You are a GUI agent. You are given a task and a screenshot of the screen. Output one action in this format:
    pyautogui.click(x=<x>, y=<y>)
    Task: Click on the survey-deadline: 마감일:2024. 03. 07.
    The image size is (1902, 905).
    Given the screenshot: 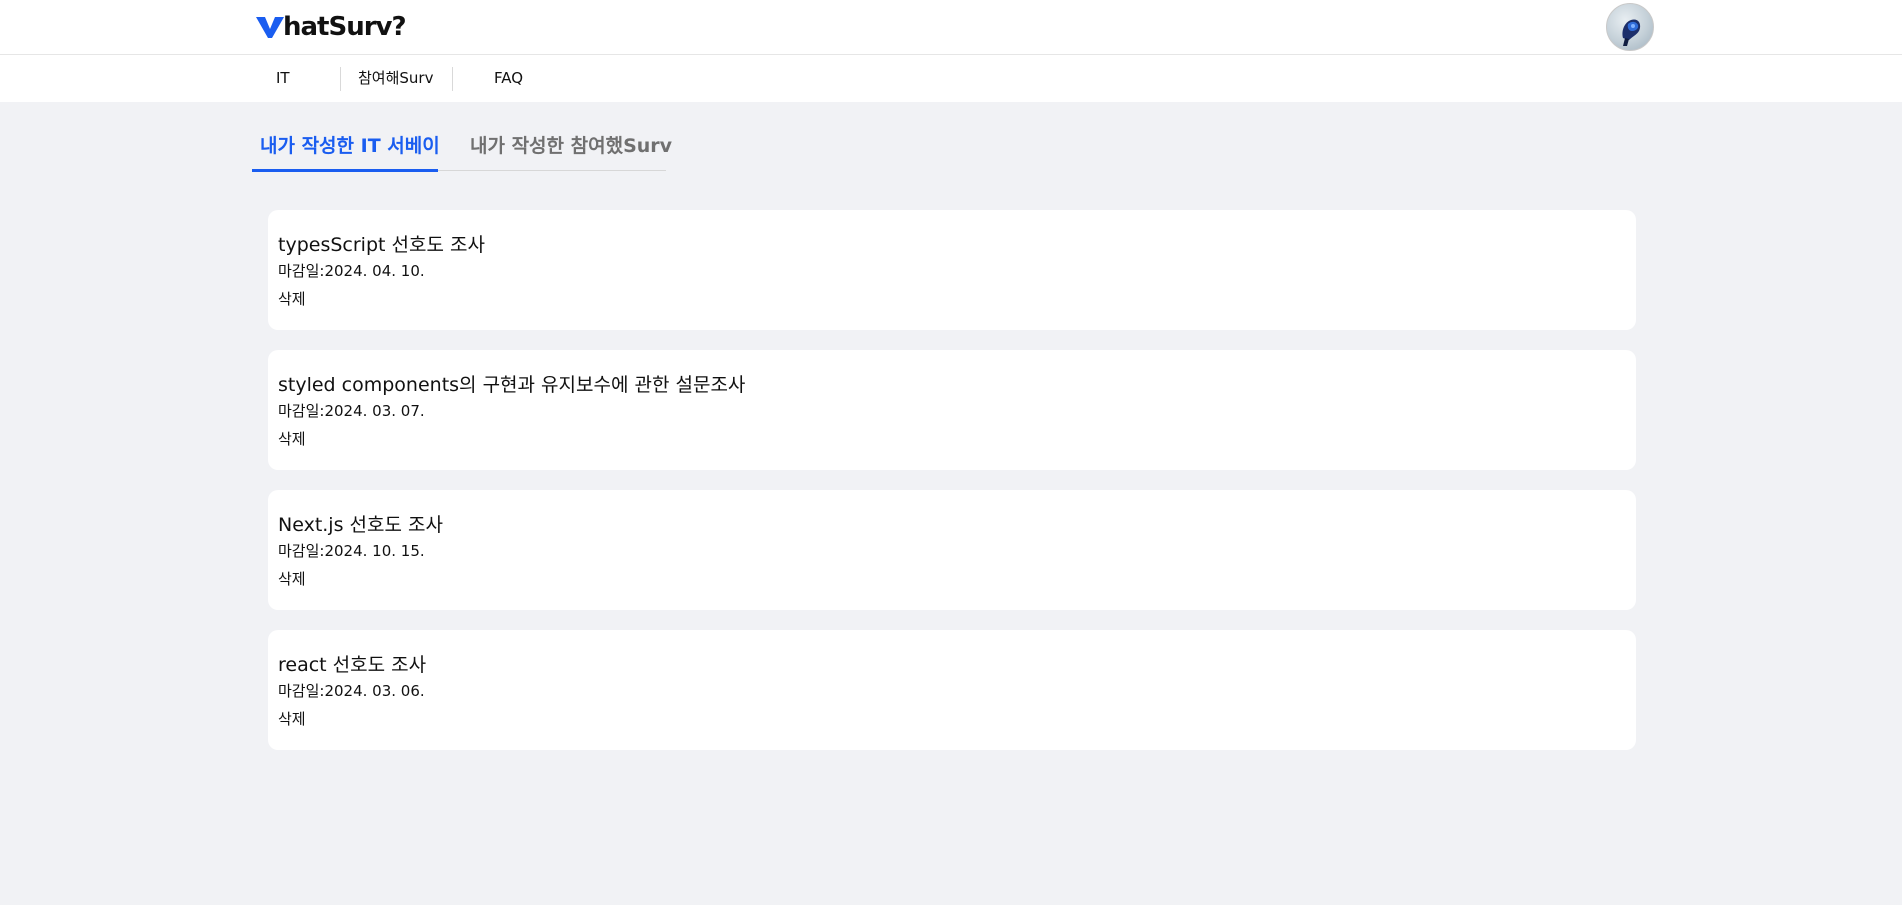 What is the action you would take?
    pyautogui.click(x=351, y=410)
    